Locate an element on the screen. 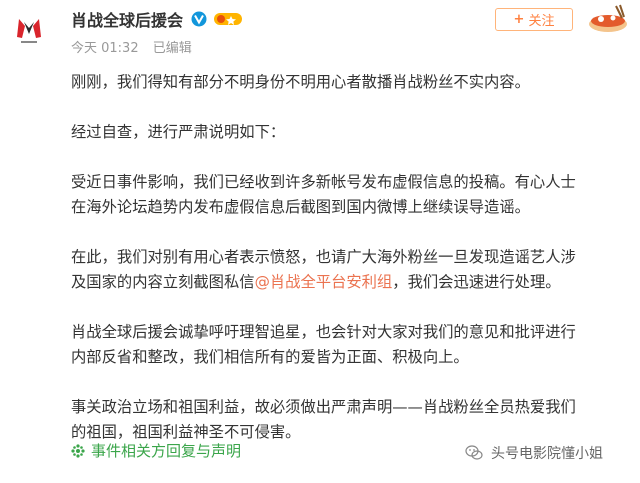 This screenshot has width=640, height=483. paragraph-4-text-pre: 及国家的内容立刻截图私信 is located at coordinates (163, 282).